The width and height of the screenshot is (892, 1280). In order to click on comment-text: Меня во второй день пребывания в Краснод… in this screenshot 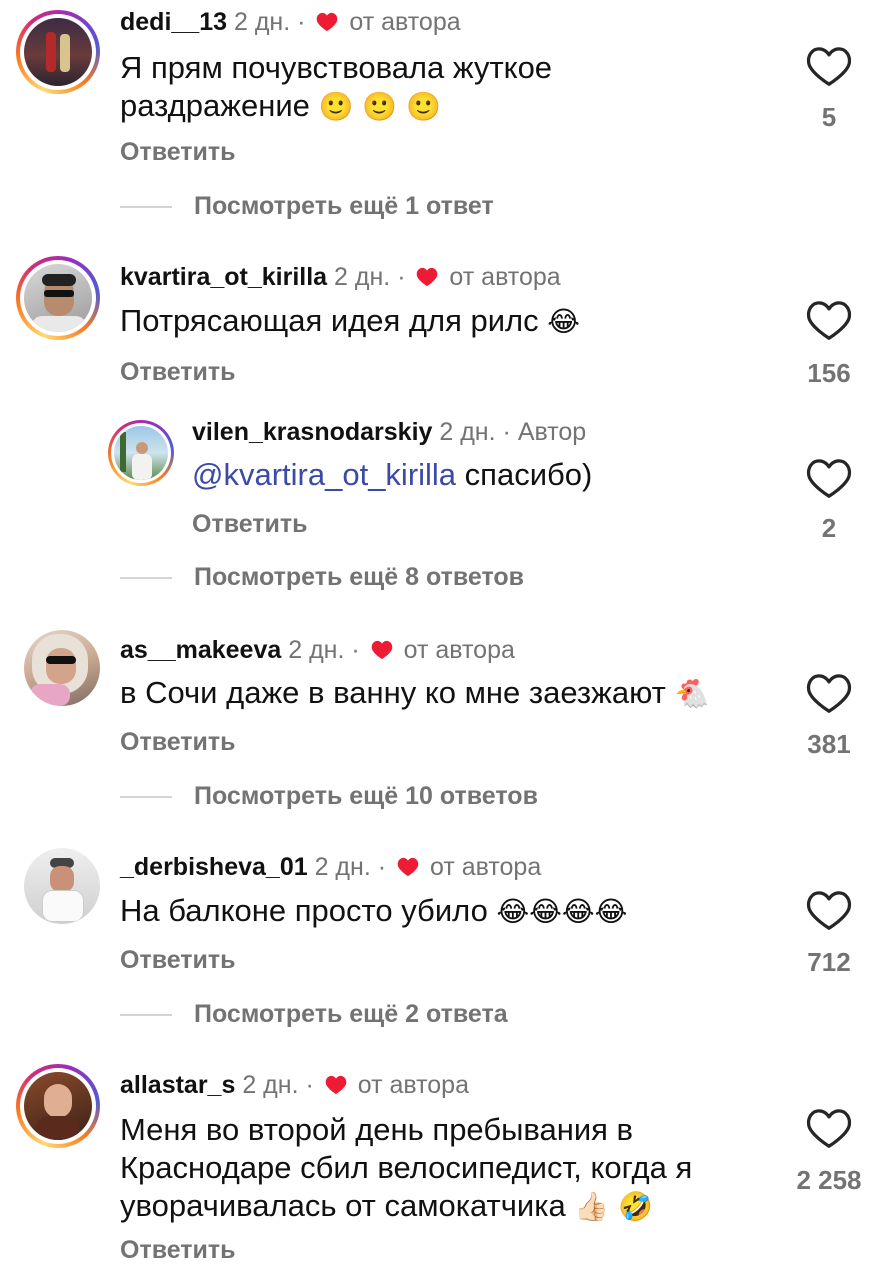, I will do `click(406, 1167)`.